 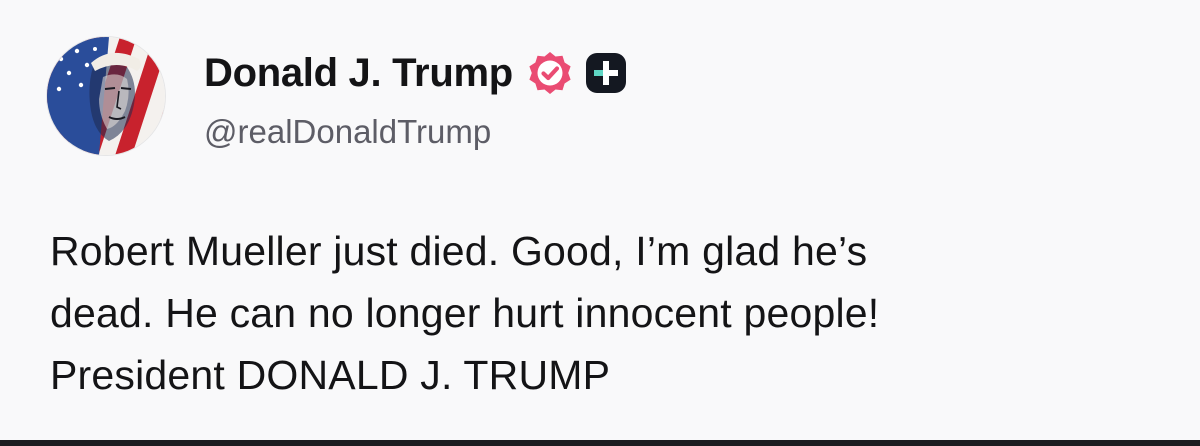 What do you see at coordinates (358, 73) in the screenshot?
I see `author-display-name: Donald J. Trump` at bounding box center [358, 73].